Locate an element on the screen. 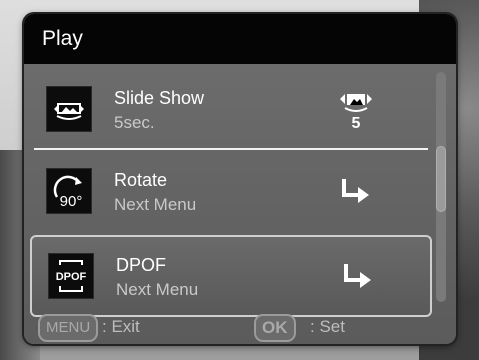 The height and width of the screenshot is (360, 479). menu-item-value: 5sec. is located at coordinates (134, 122).